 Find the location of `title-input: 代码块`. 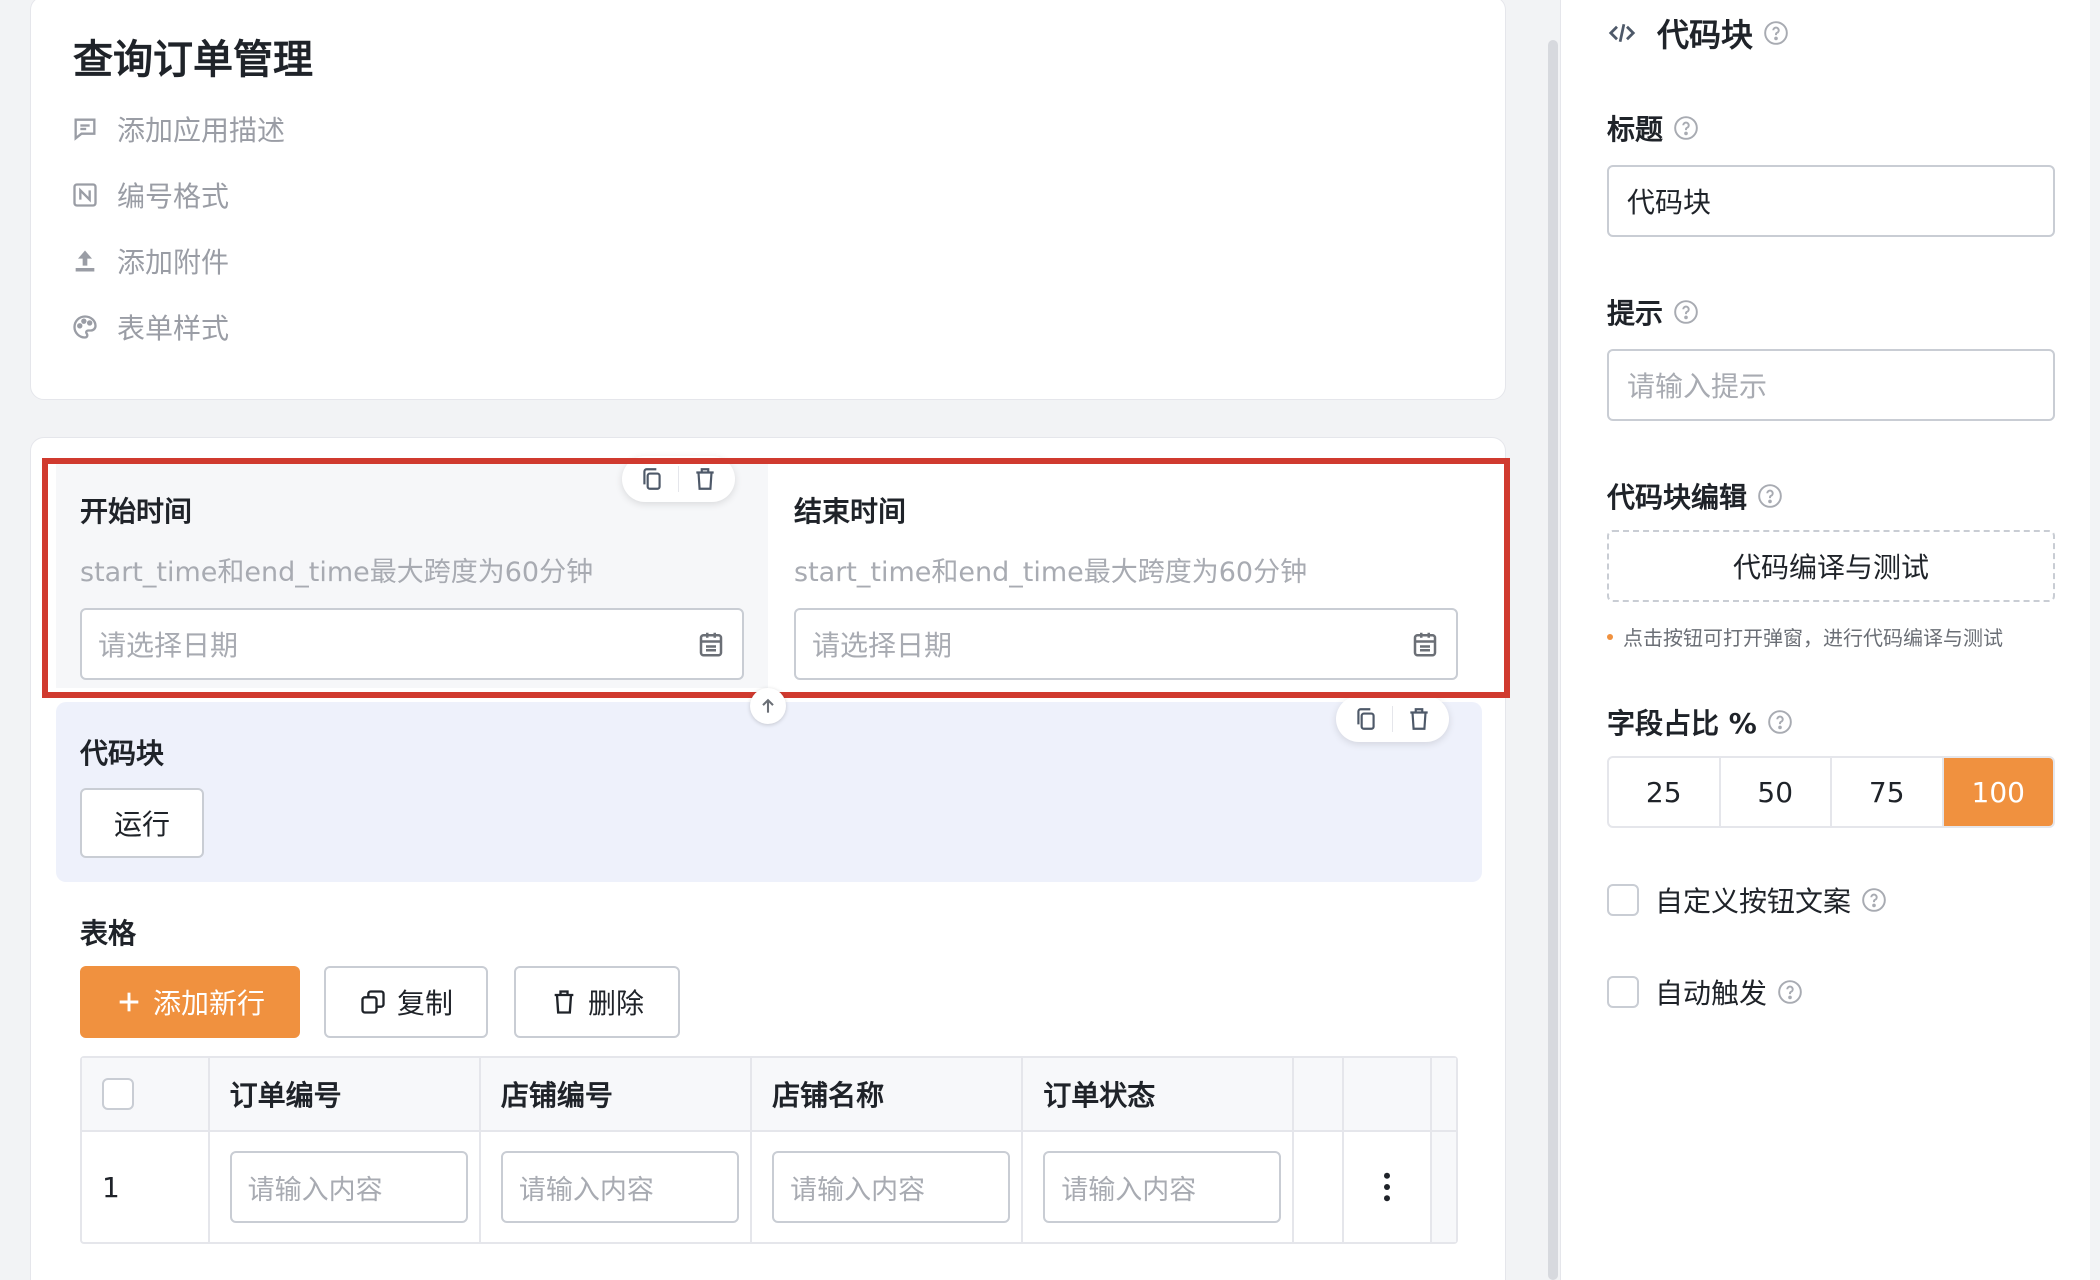

title-input: 代码块 is located at coordinates (1831, 201).